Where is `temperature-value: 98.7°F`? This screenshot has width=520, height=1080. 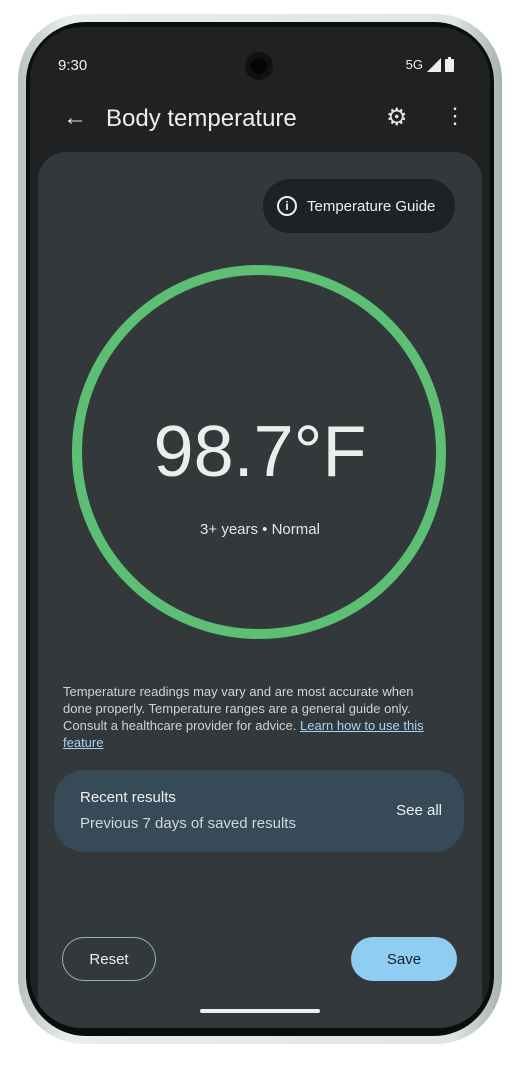
temperature-value: 98.7°F is located at coordinates (260, 452).